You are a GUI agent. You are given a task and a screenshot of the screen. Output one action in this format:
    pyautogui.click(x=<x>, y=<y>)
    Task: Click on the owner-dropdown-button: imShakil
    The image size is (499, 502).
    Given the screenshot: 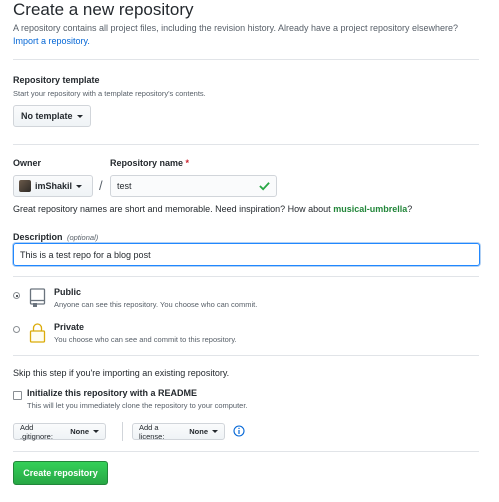 What is the action you would take?
    pyautogui.click(x=53, y=186)
    